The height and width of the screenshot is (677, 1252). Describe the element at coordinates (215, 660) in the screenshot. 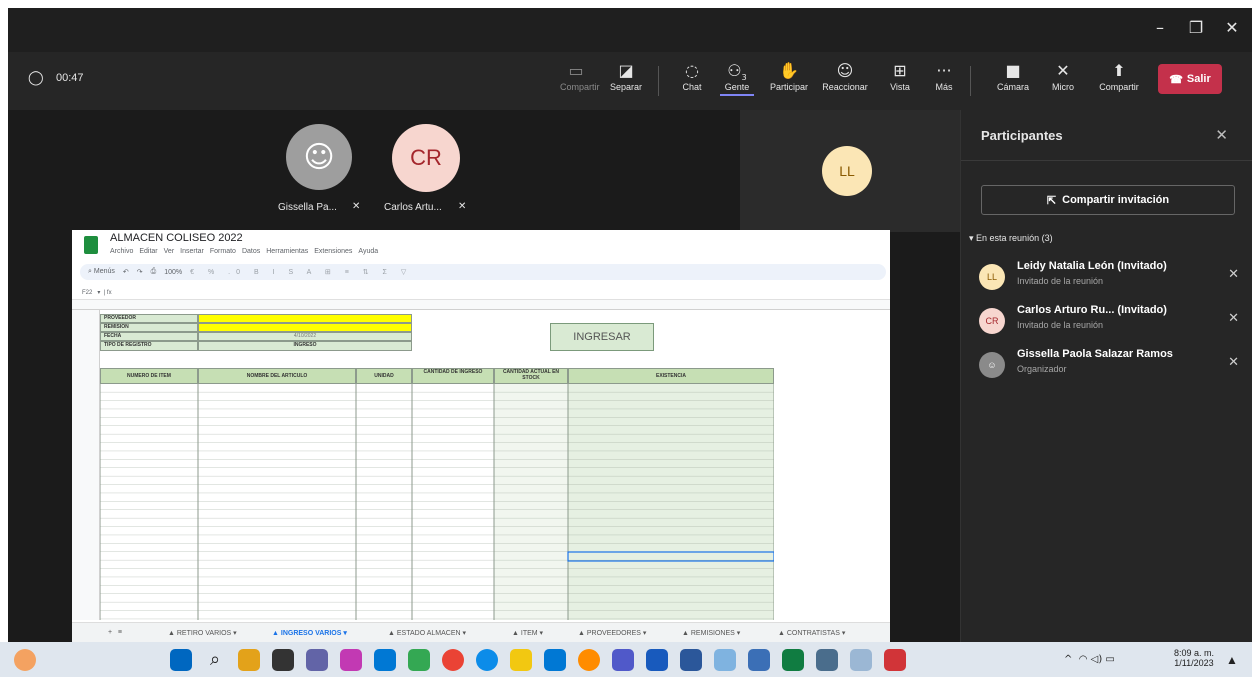

I see `search-icon: ⌕` at that location.